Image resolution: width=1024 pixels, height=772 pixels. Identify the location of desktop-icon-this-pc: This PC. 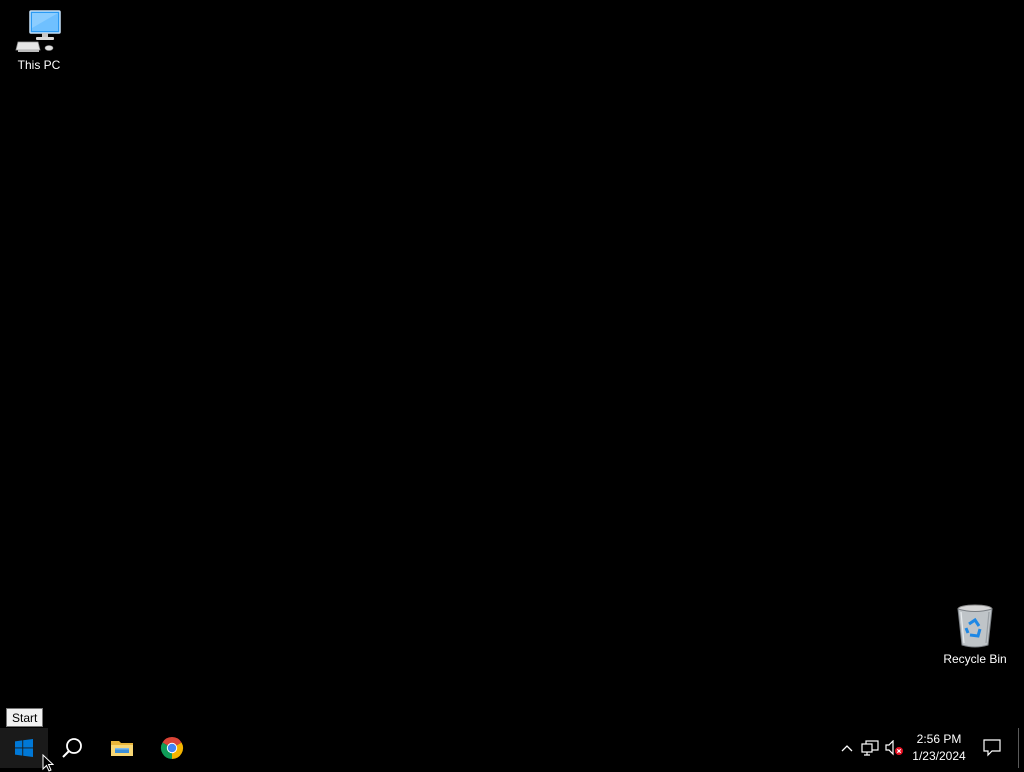
(39, 40).